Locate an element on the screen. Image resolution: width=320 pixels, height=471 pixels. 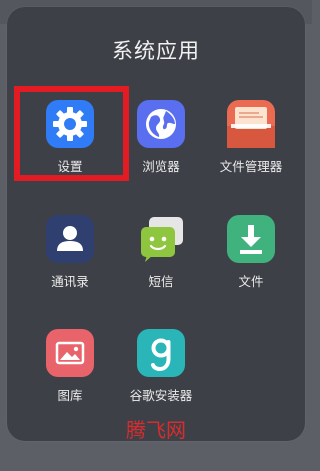
app-gallery: 图库 is located at coordinates (70, 366).